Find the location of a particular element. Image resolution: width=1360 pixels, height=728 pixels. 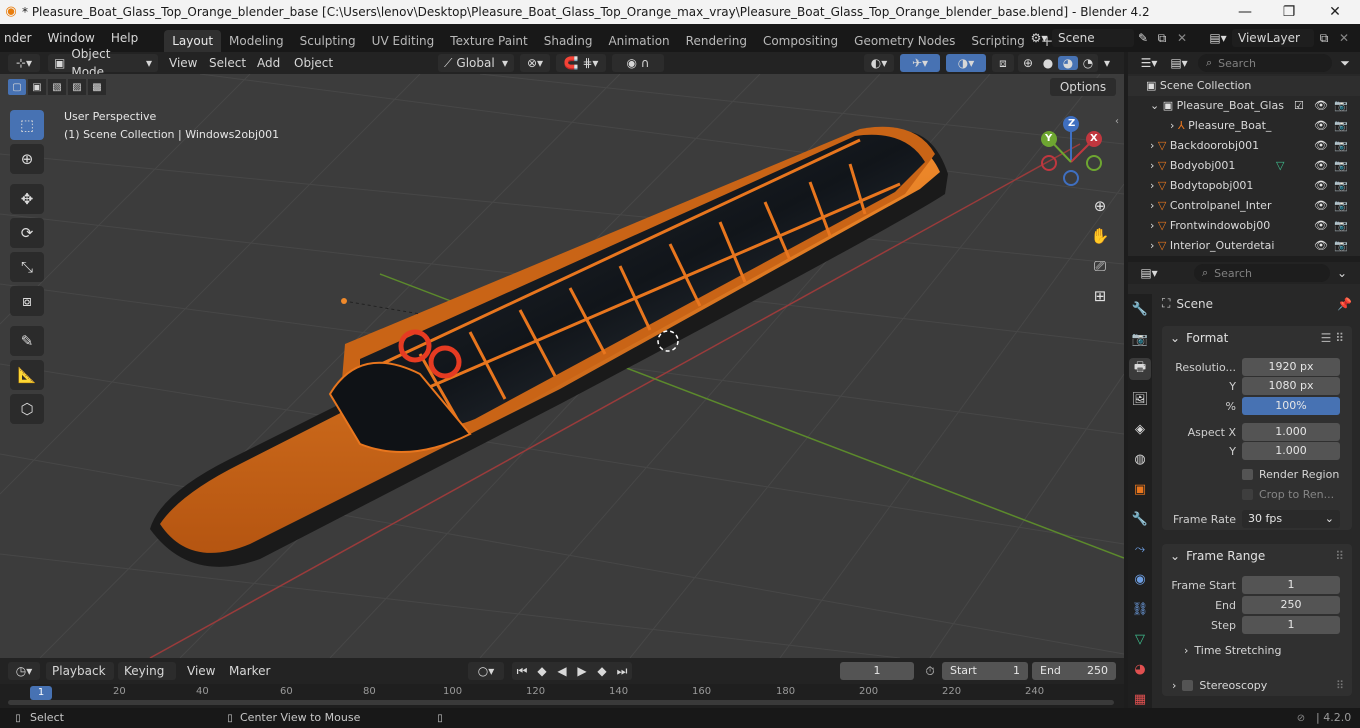

stereoscopy-panel: › Stereoscopy ⠿ is located at coordinates (1257, 685).